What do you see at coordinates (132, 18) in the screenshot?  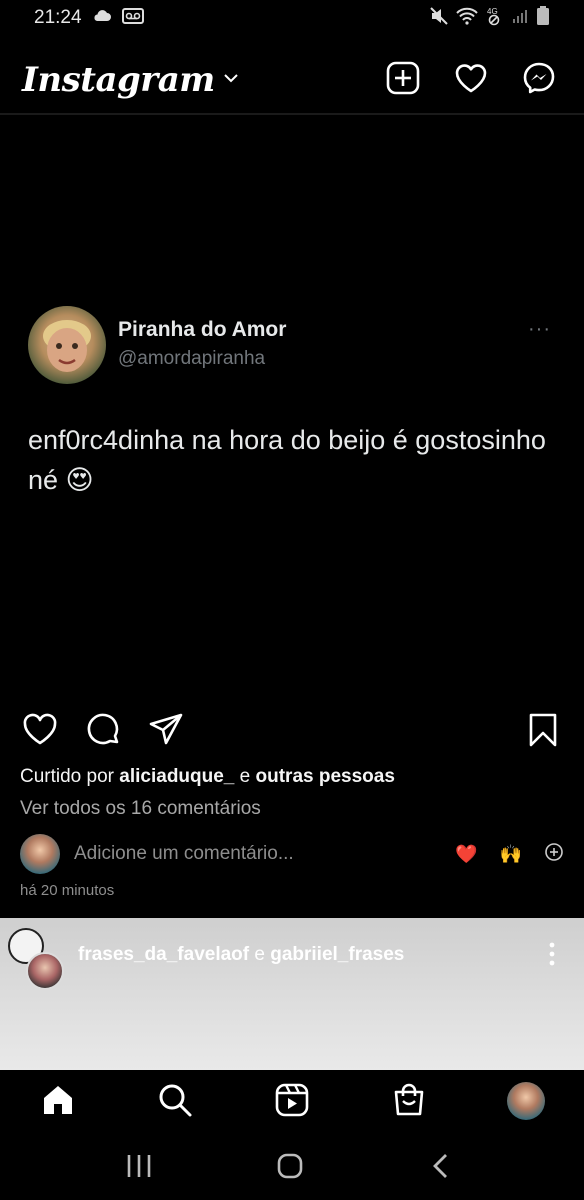 I see `voicemail-icon` at bounding box center [132, 18].